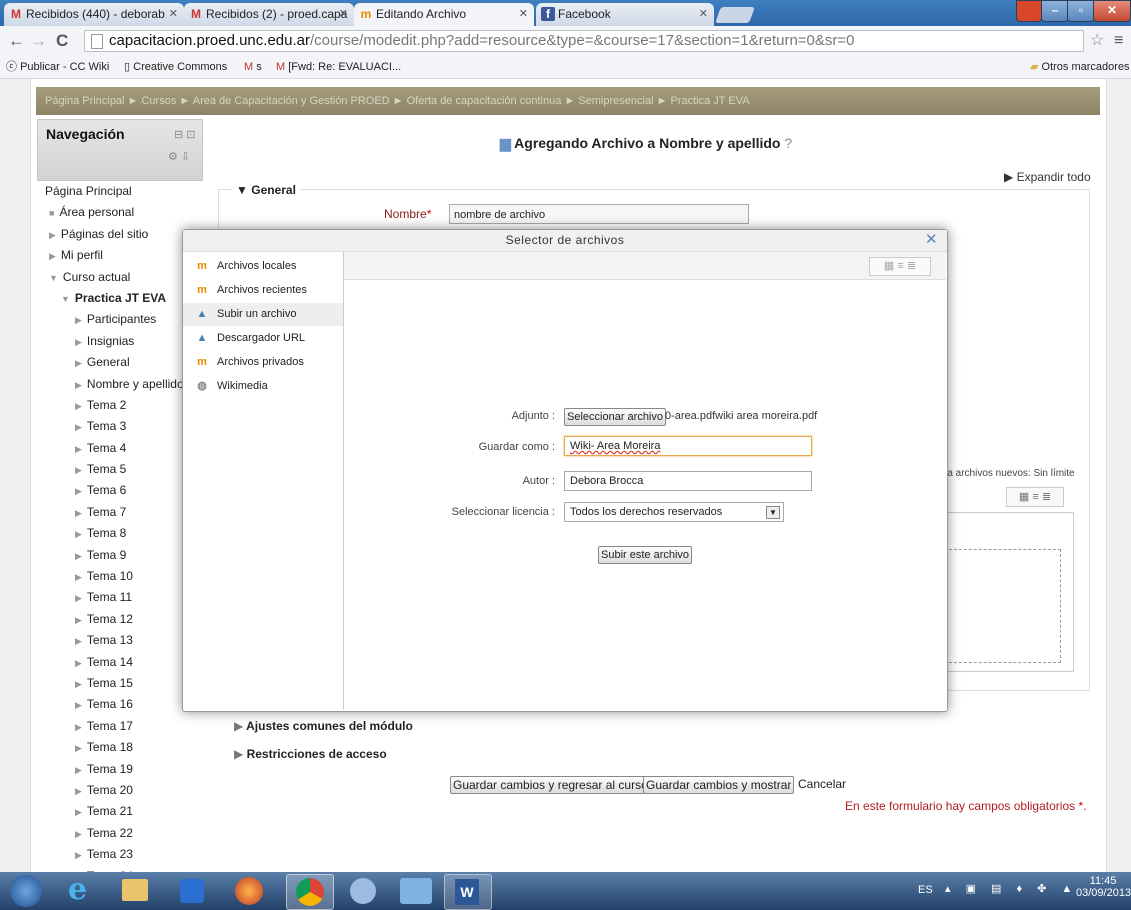 The image size is (1131, 910). What do you see at coordinates (625, 14) in the screenshot?
I see `browser-tab: f Facebook ✕` at bounding box center [625, 14].